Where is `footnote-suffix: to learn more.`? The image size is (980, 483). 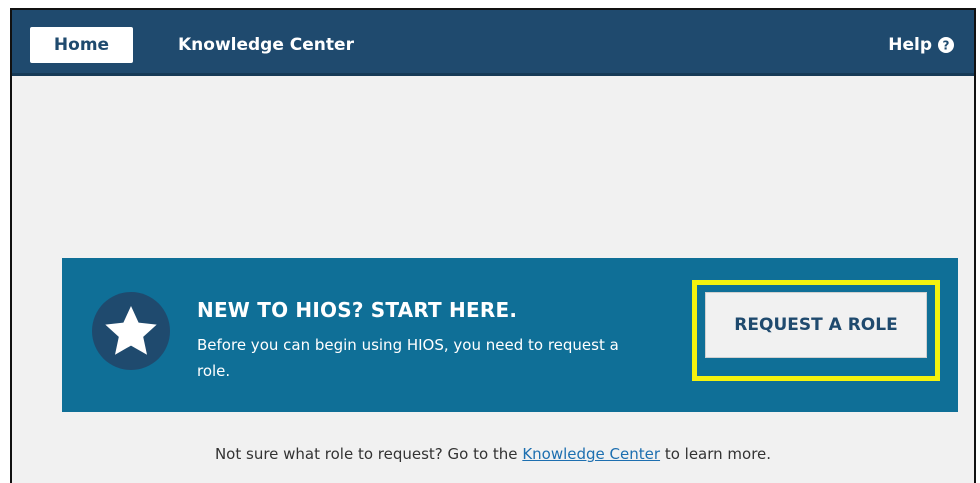
footnote-suffix: to learn more. is located at coordinates (718, 454).